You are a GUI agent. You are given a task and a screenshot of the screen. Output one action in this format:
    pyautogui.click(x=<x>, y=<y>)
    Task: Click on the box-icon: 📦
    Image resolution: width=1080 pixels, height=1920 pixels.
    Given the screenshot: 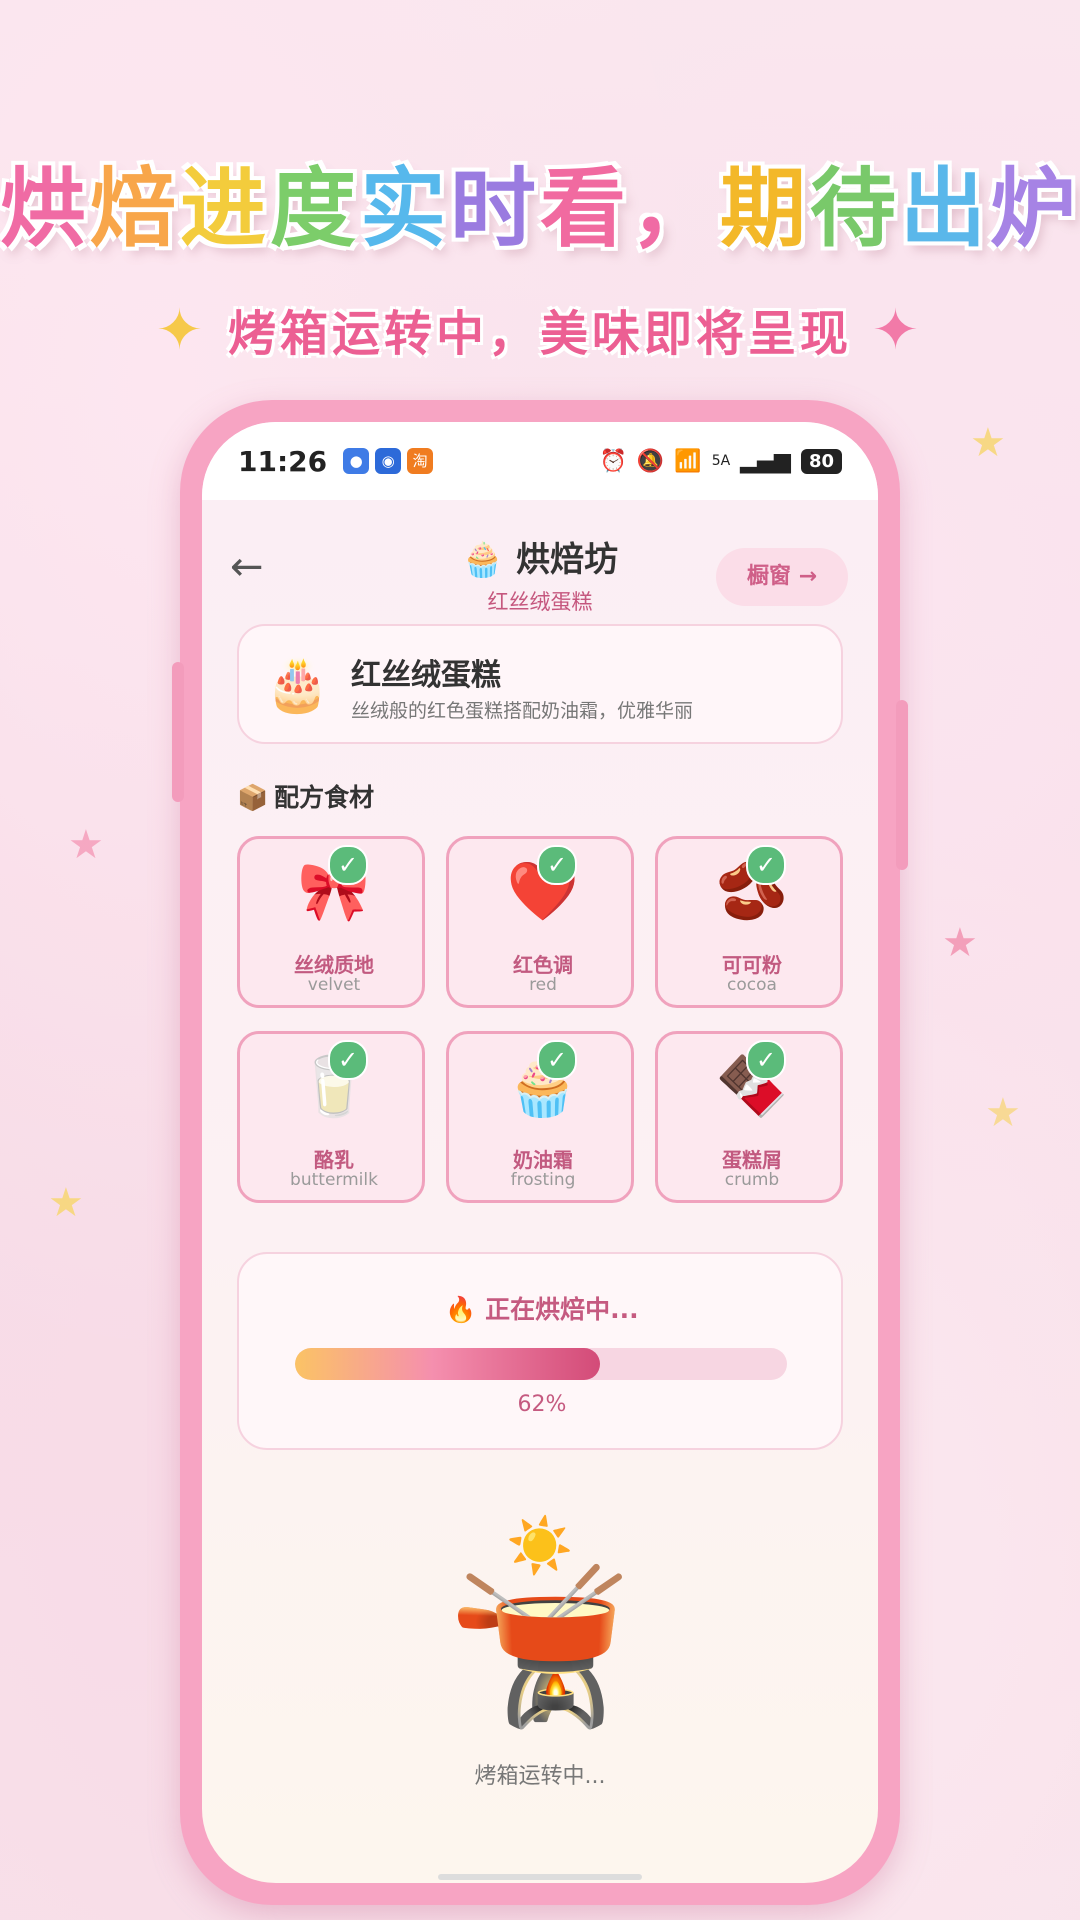 What is the action you would take?
    pyautogui.click(x=253, y=797)
    